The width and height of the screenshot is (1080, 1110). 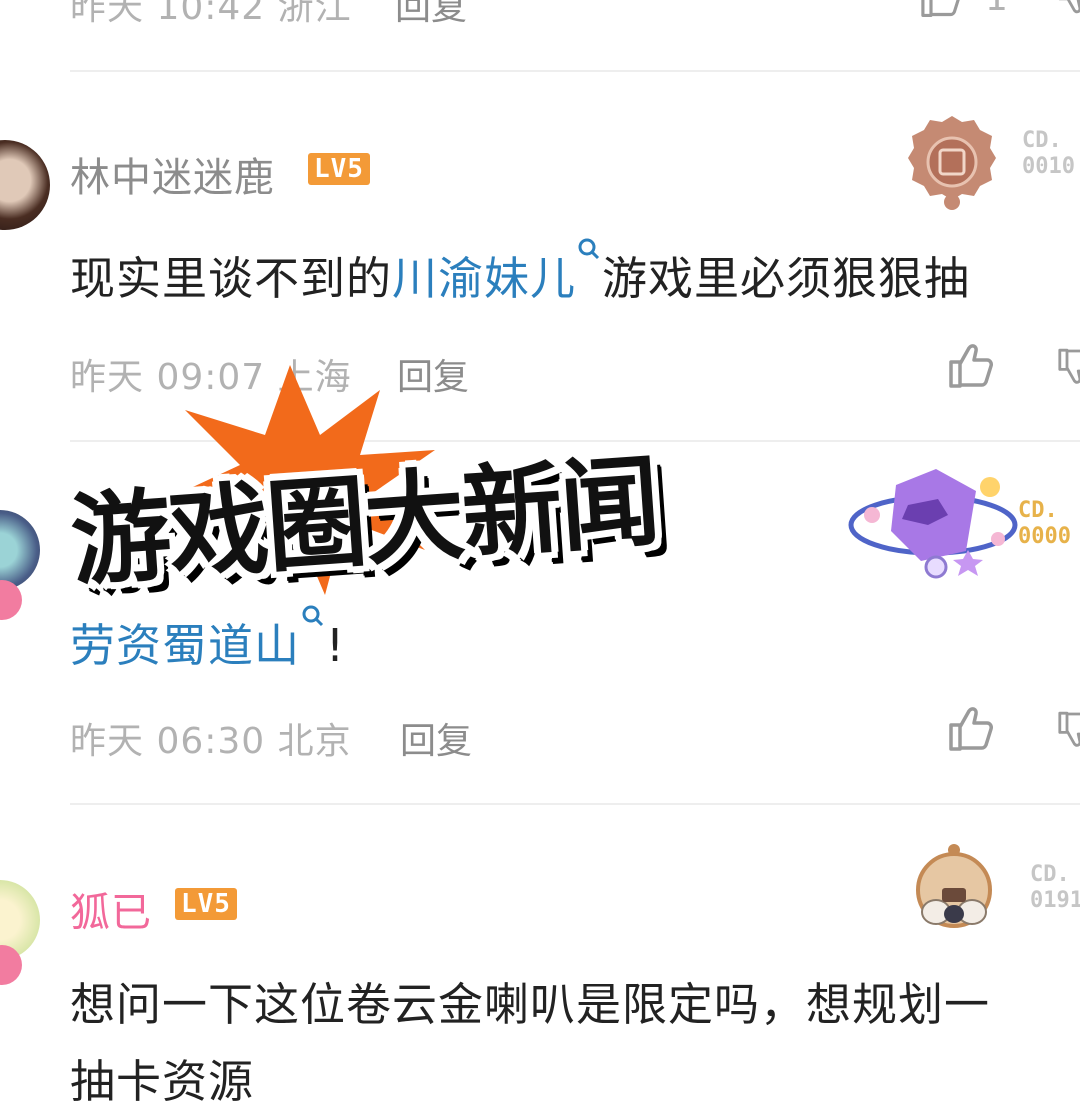 What do you see at coordinates (786, 278) in the screenshot?
I see `comment-1-text-suffix: 游戏里必须狠狠抽` at bounding box center [786, 278].